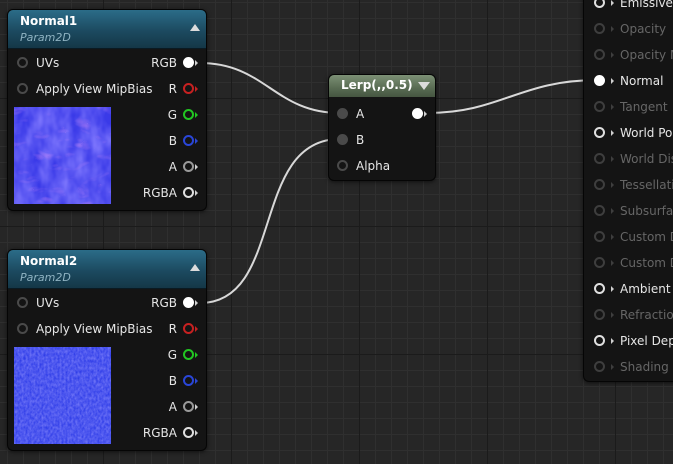  I want to click on material-input-custom-data-1: Custom Da, so click(633, 263).